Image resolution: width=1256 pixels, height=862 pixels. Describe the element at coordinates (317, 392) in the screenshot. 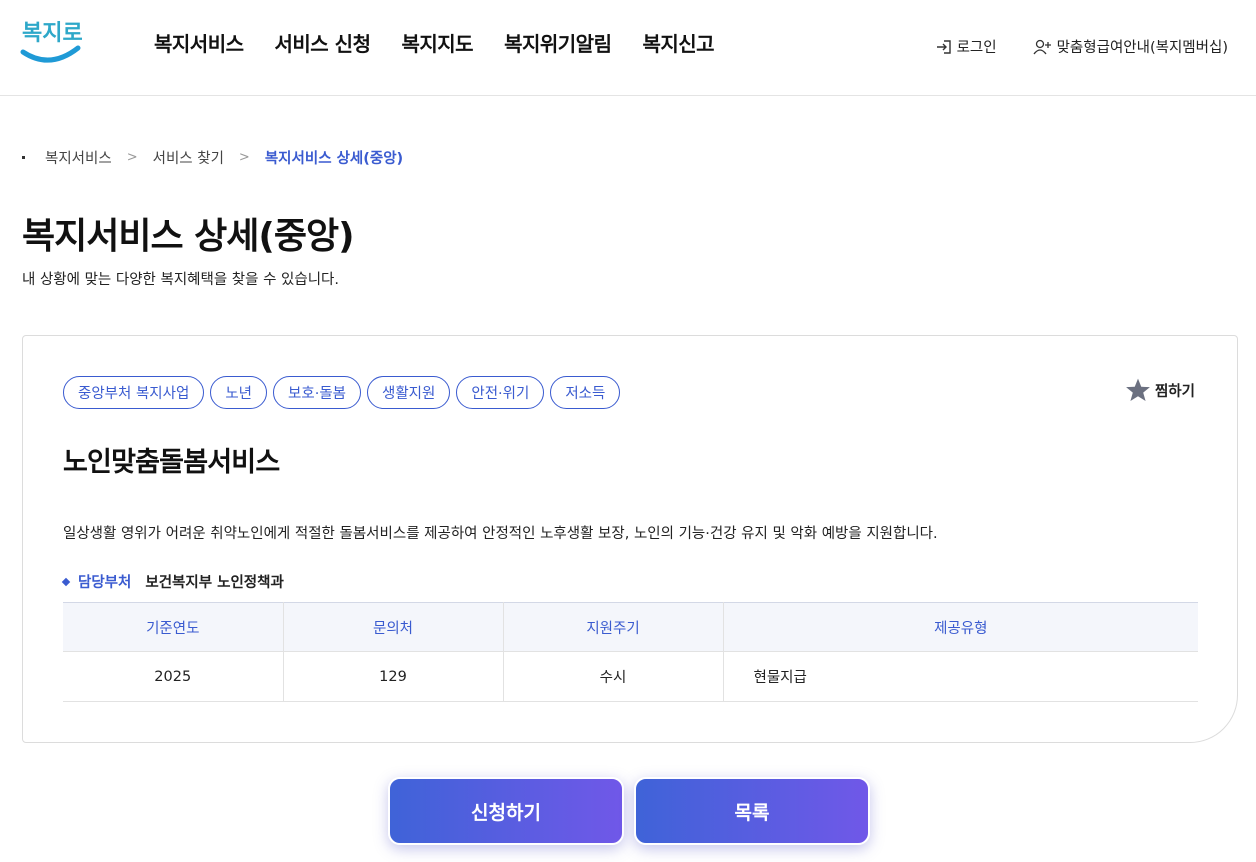

I see `tag-item: 보호·돌봄` at that location.